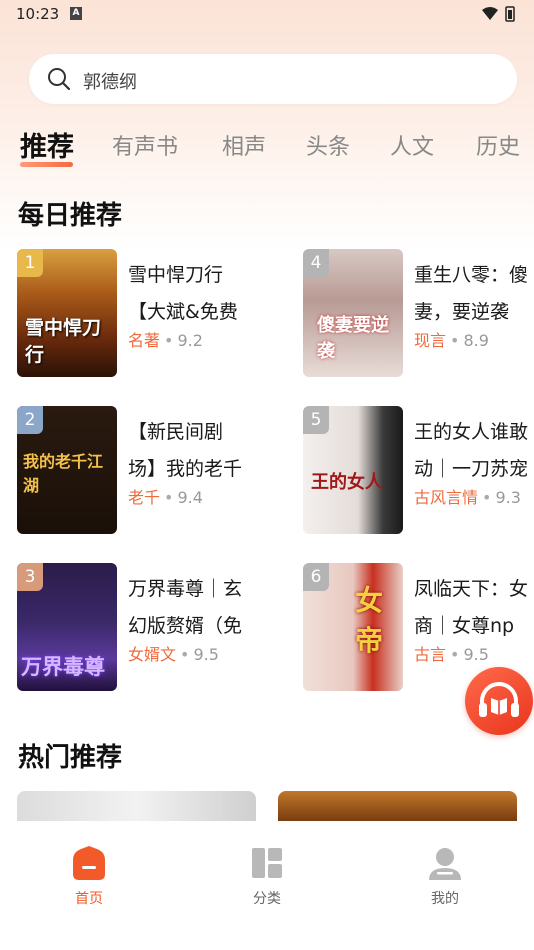  What do you see at coordinates (316, 577) in the screenshot?
I see `rank-badge: 6` at bounding box center [316, 577].